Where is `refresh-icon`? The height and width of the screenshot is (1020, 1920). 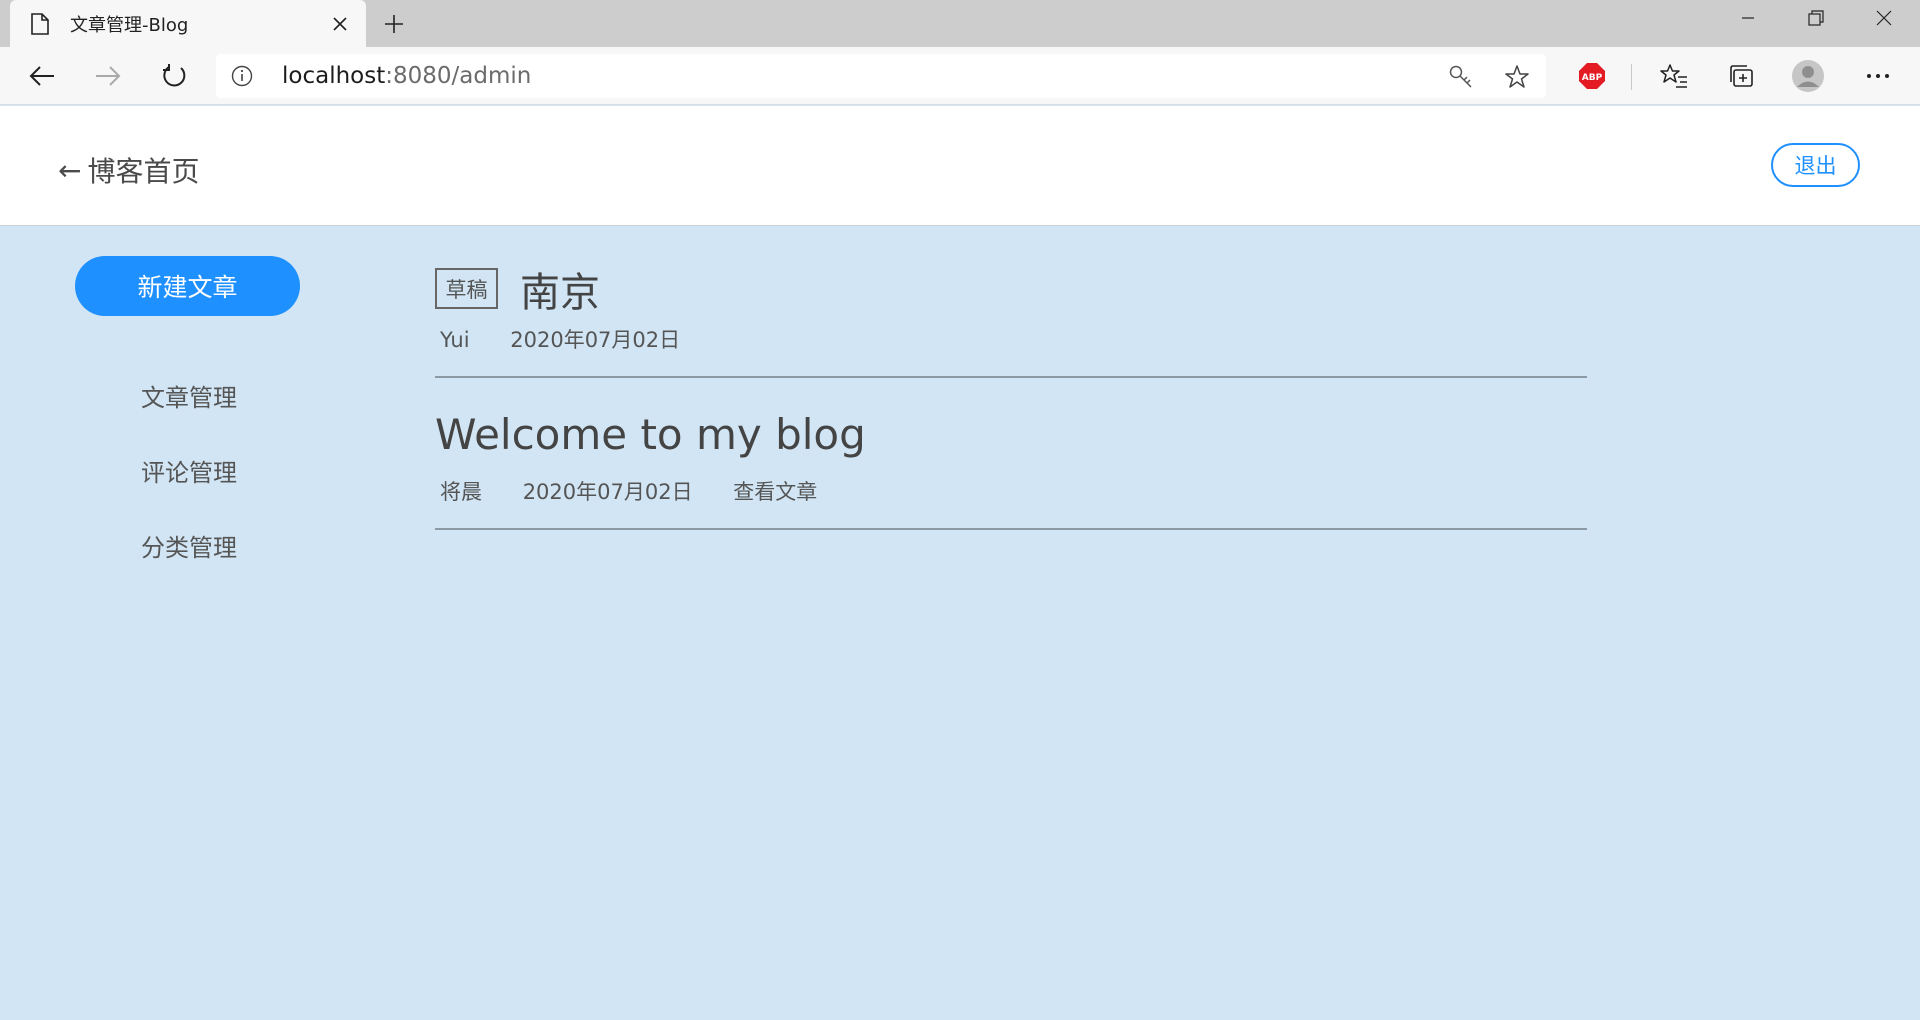 refresh-icon is located at coordinates (174, 76).